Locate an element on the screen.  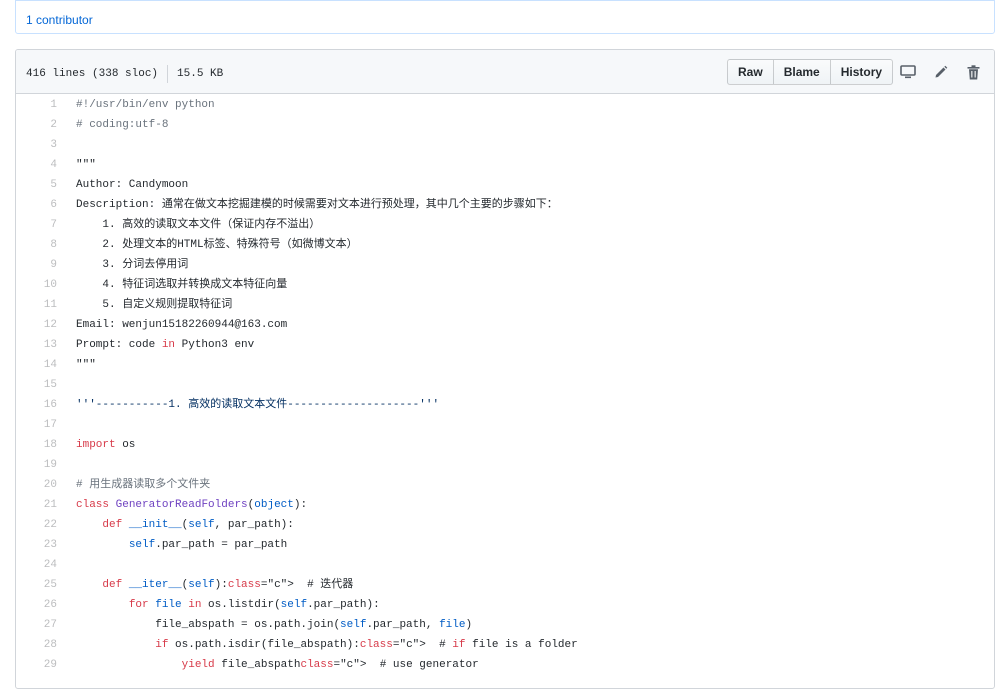
line-number: 15 is located at coordinates (40, 385).